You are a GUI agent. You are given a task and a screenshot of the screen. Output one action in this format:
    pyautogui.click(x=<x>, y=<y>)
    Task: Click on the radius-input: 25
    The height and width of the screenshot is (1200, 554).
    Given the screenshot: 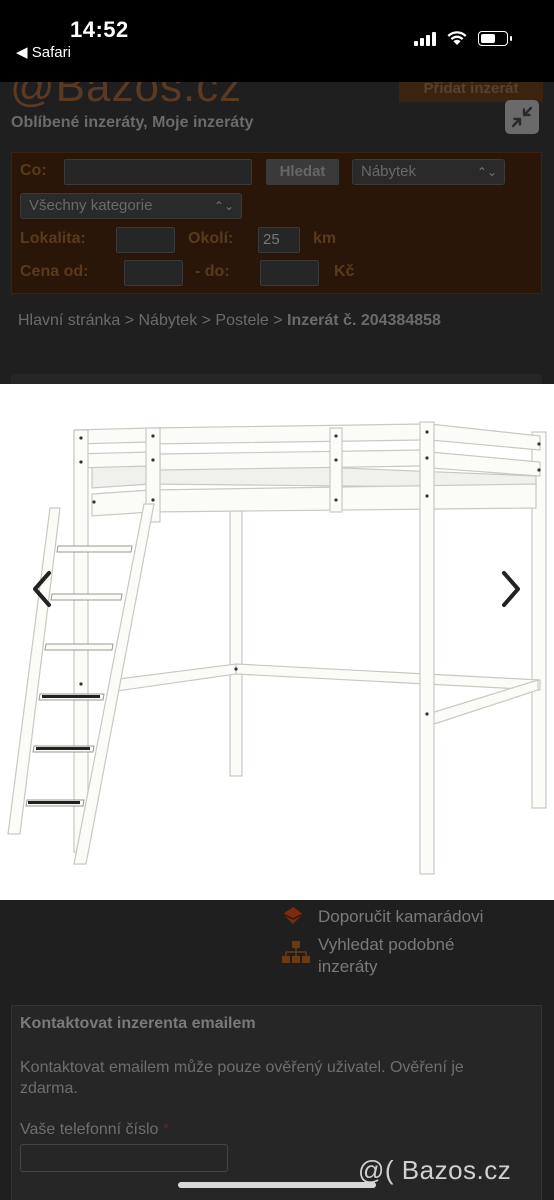 What is the action you would take?
    pyautogui.click(x=279, y=240)
    